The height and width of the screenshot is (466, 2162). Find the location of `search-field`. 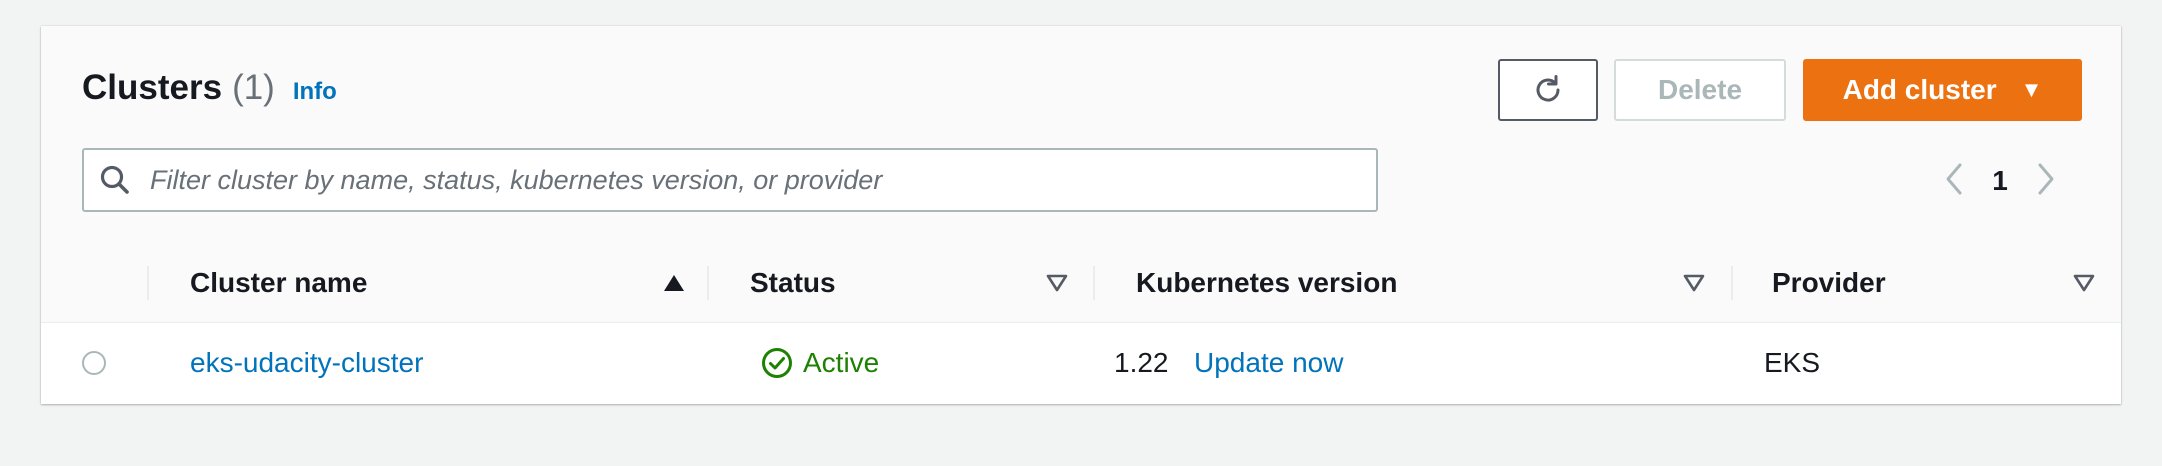

search-field is located at coordinates (730, 180).